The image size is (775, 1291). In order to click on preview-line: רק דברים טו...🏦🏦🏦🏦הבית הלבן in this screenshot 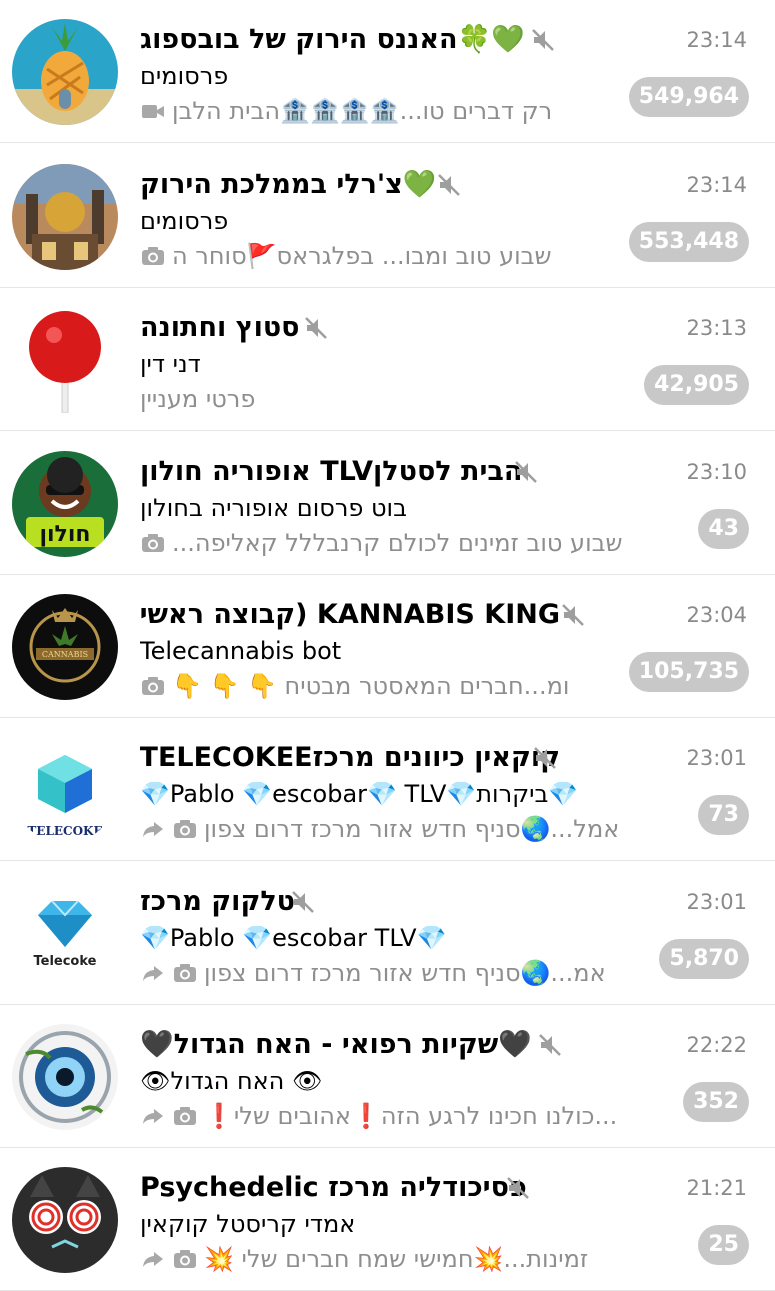, I will do `click(400, 112)`.